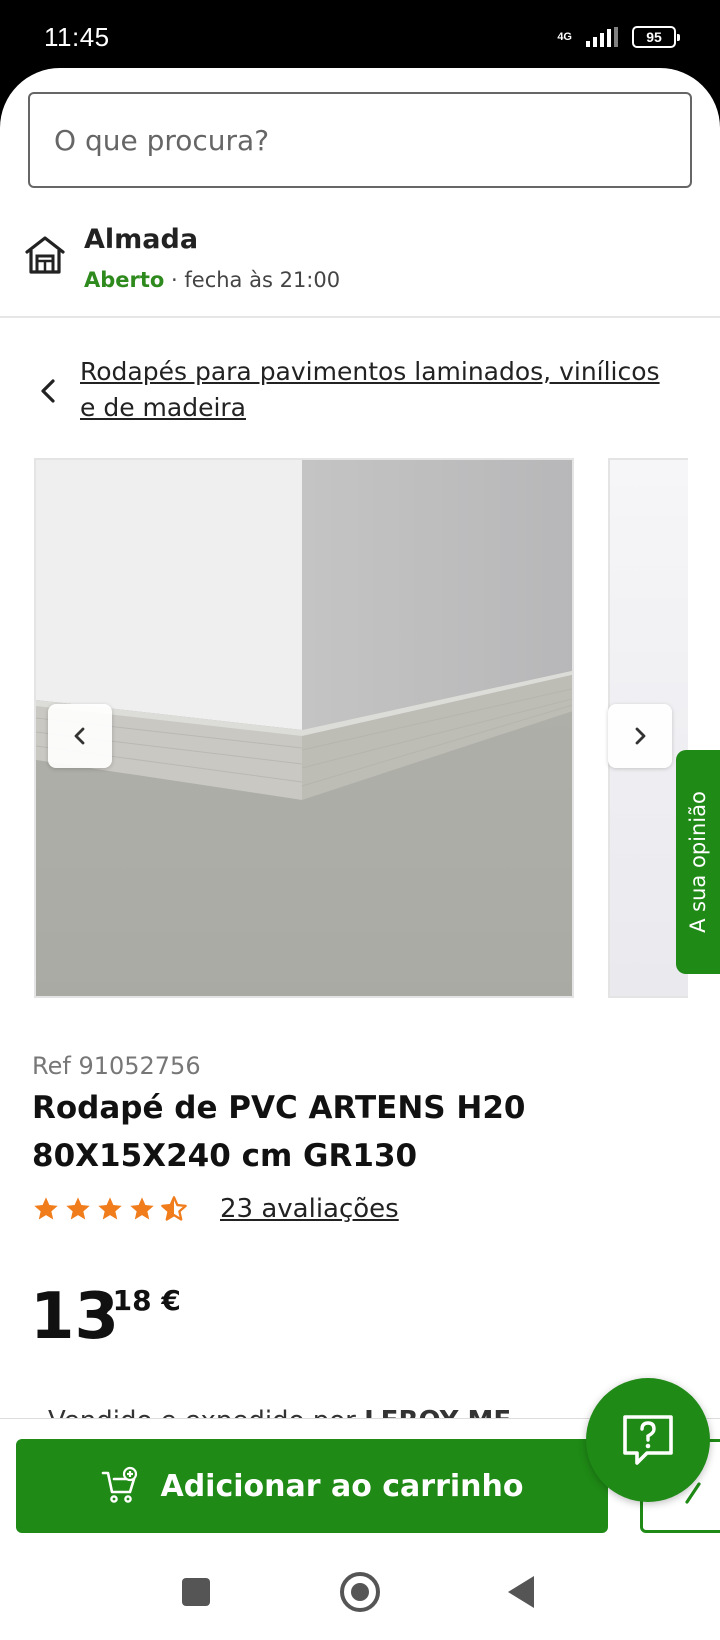 Image resolution: width=720 pixels, height=1640 pixels. Describe the element at coordinates (196, 1592) in the screenshot. I see `recent-apps-button` at that location.